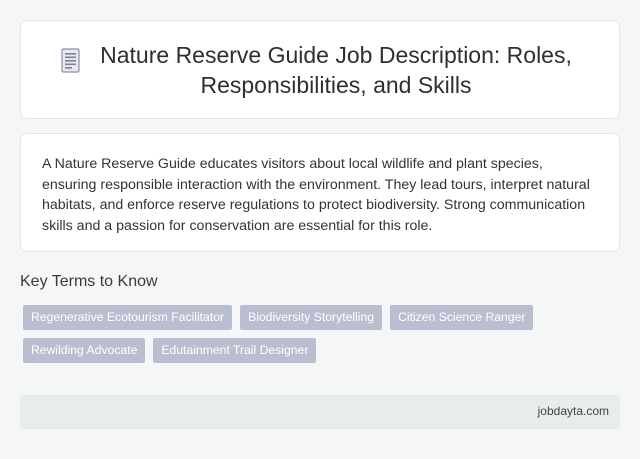 This screenshot has width=640, height=459. What do you see at coordinates (320, 412) in the screenshot?
I see `footer: jobdayta.com` at bounding box center [320, 412].